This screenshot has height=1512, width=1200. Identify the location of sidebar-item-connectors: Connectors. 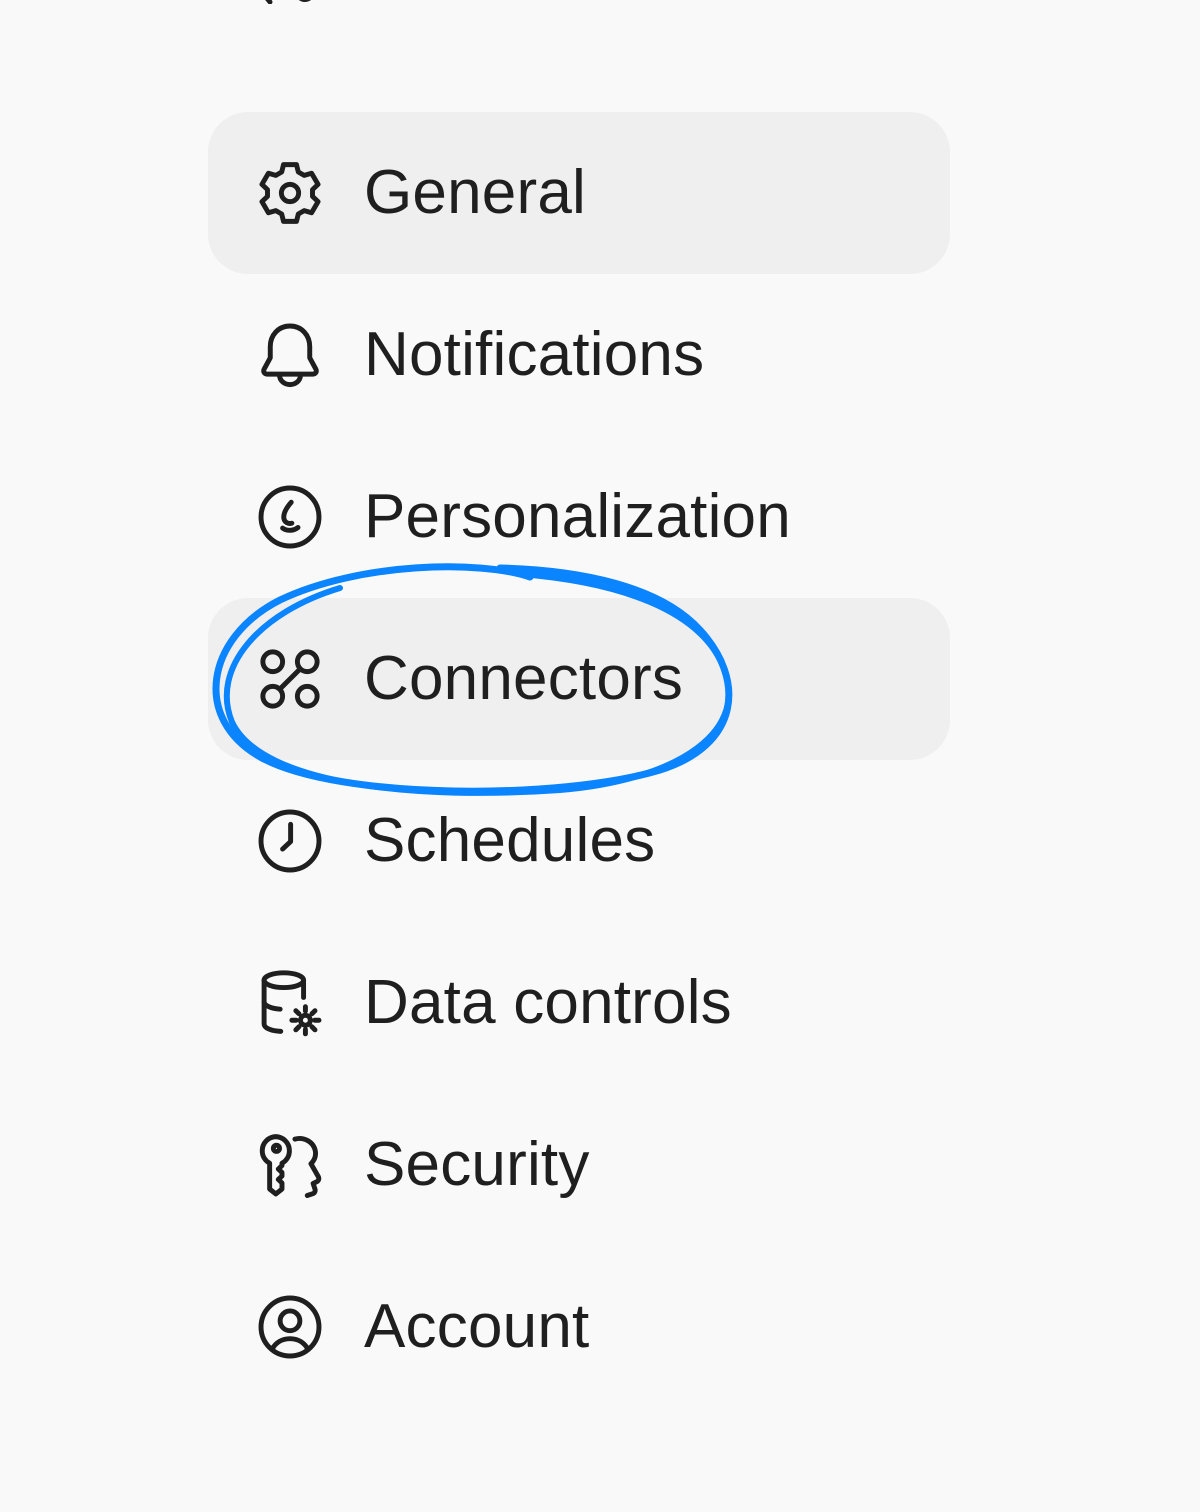
(579, 679).